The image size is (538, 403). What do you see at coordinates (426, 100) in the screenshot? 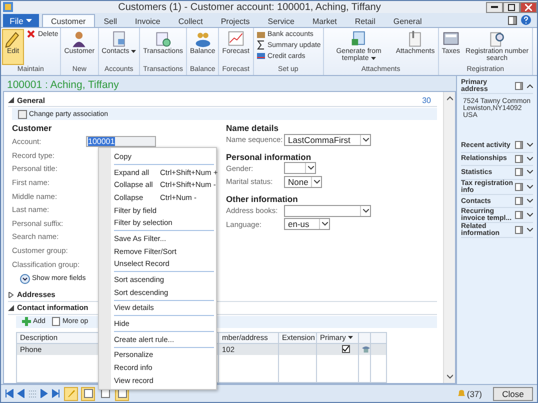
I see `record-count: 30` at bounding box center [426, 100].